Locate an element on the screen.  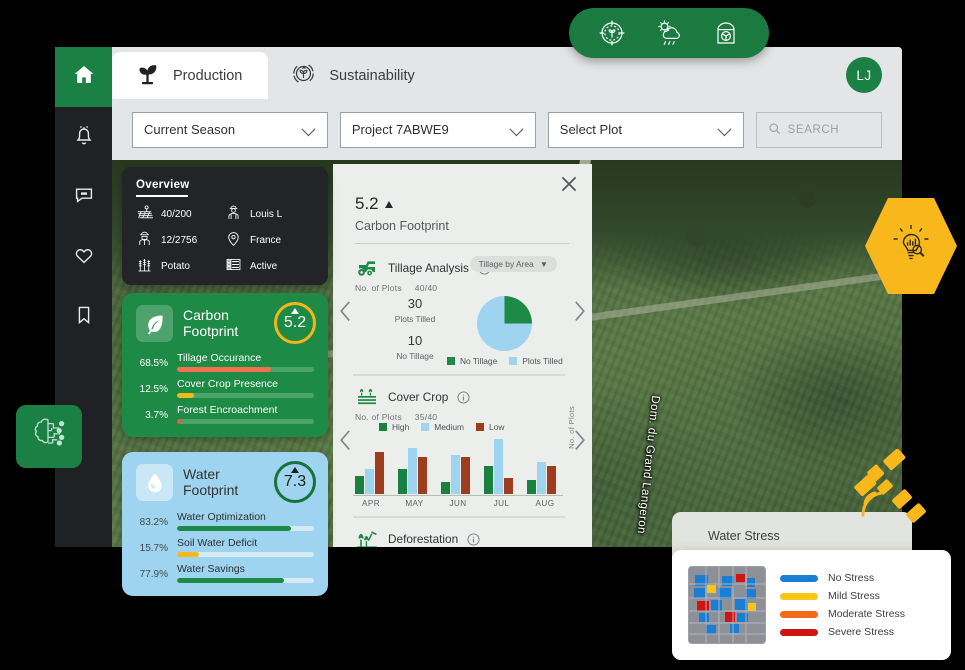
overview-value: 40/200 is located at coordinates (176, 214).